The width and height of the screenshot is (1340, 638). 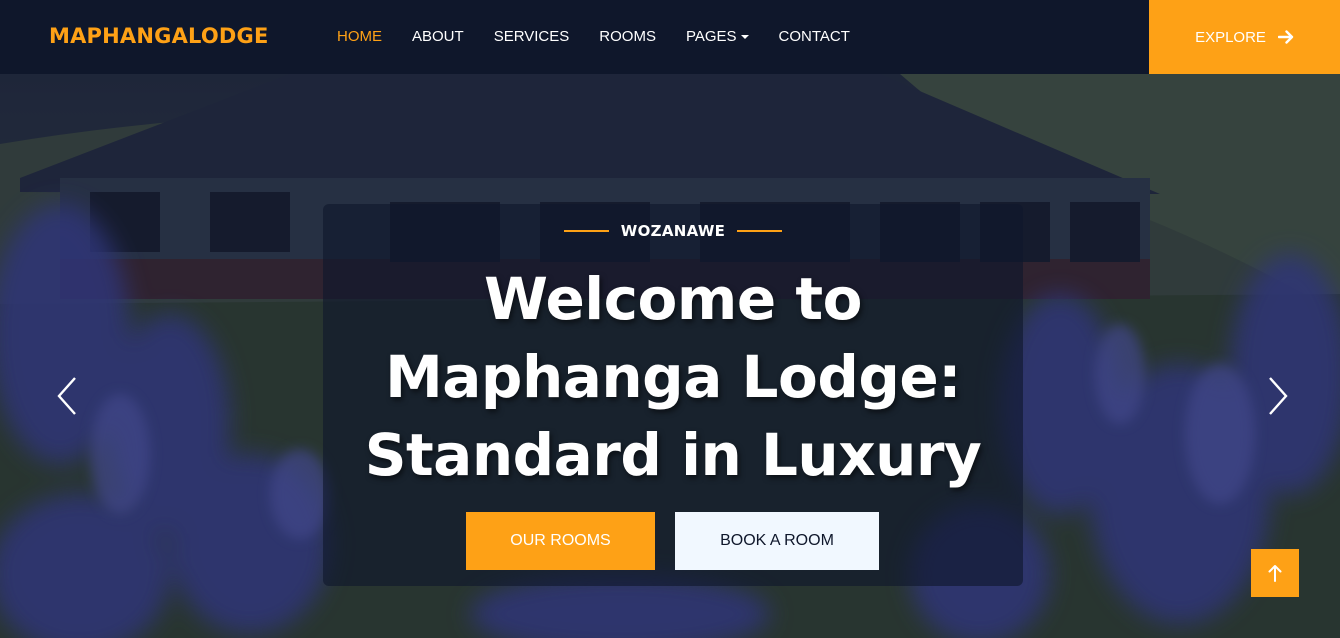 What do you see at coordinates (673, 455) in the screenshot?
I see `hero-title-line-3: Standard in Luxury` at bounding box center [673, 455].